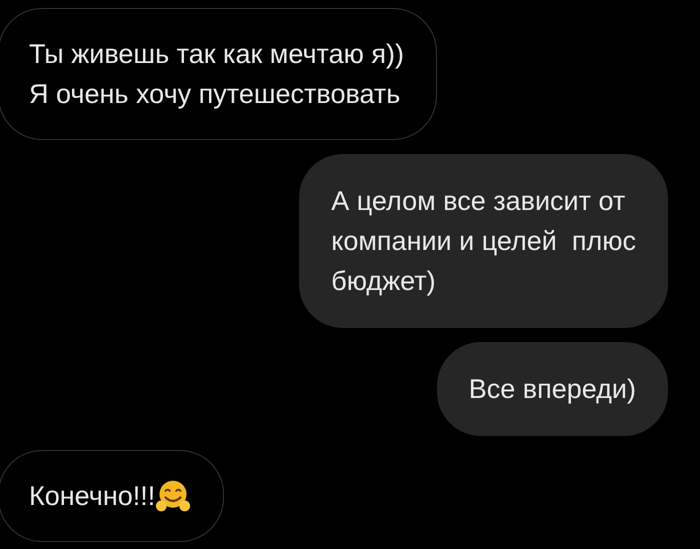 The width and height of the screenshot is (700, 549). I want to click on message-text: Ты живешь так как мечтаю я)) Я очень хочу путешествовать, so click(216, 74).